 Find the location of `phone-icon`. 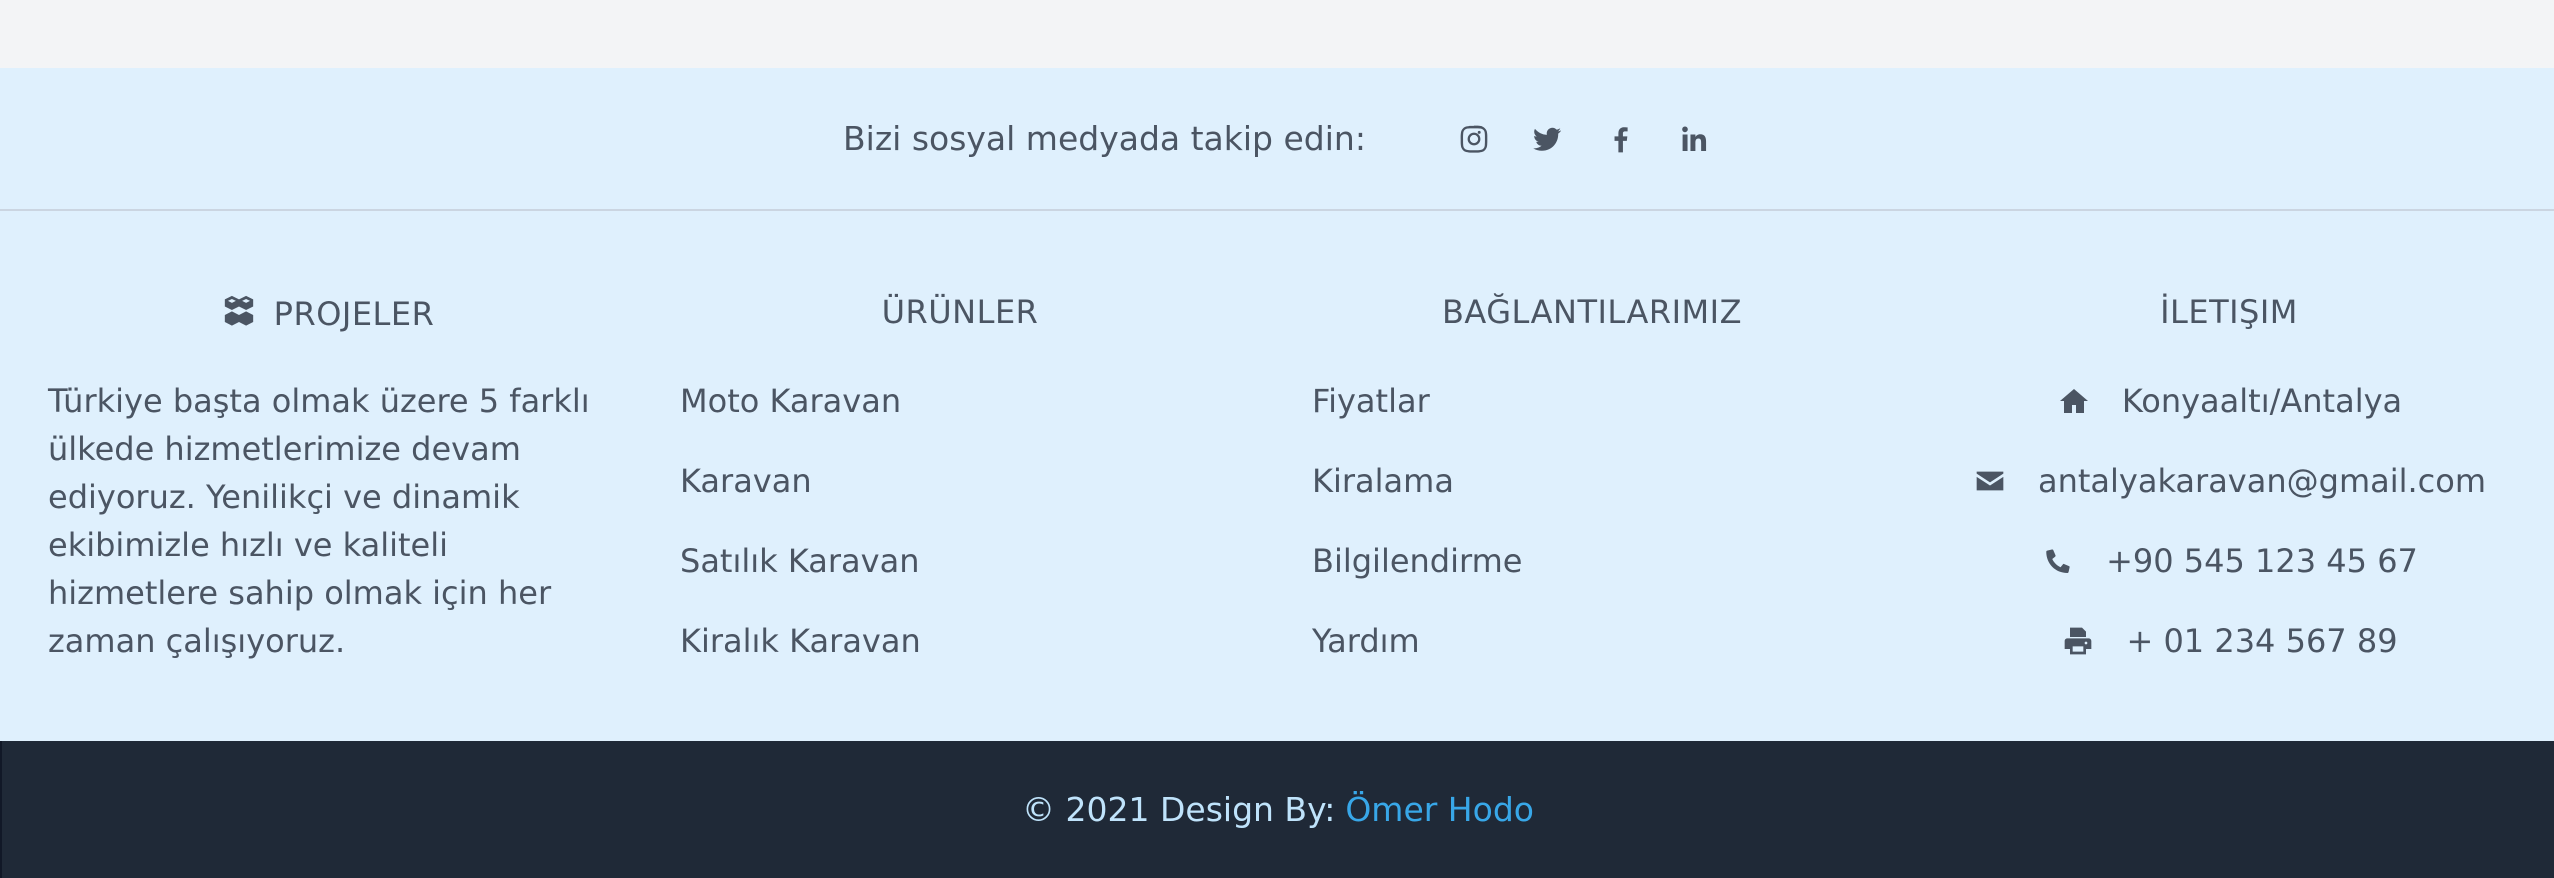

phone-icon is located at coordinates (2058, 561).